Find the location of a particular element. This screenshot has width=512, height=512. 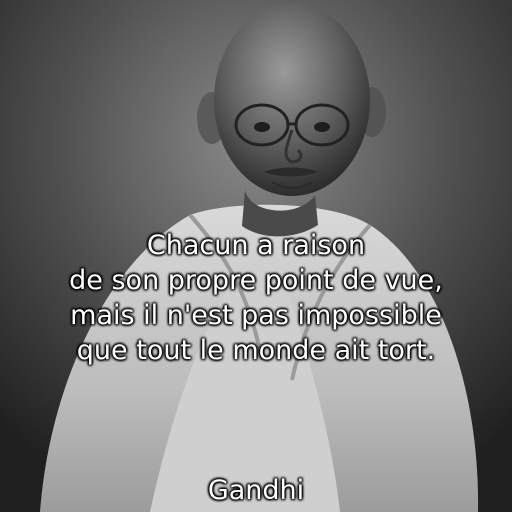

quote-author: Gandhi is located at coordinates (256, 490).